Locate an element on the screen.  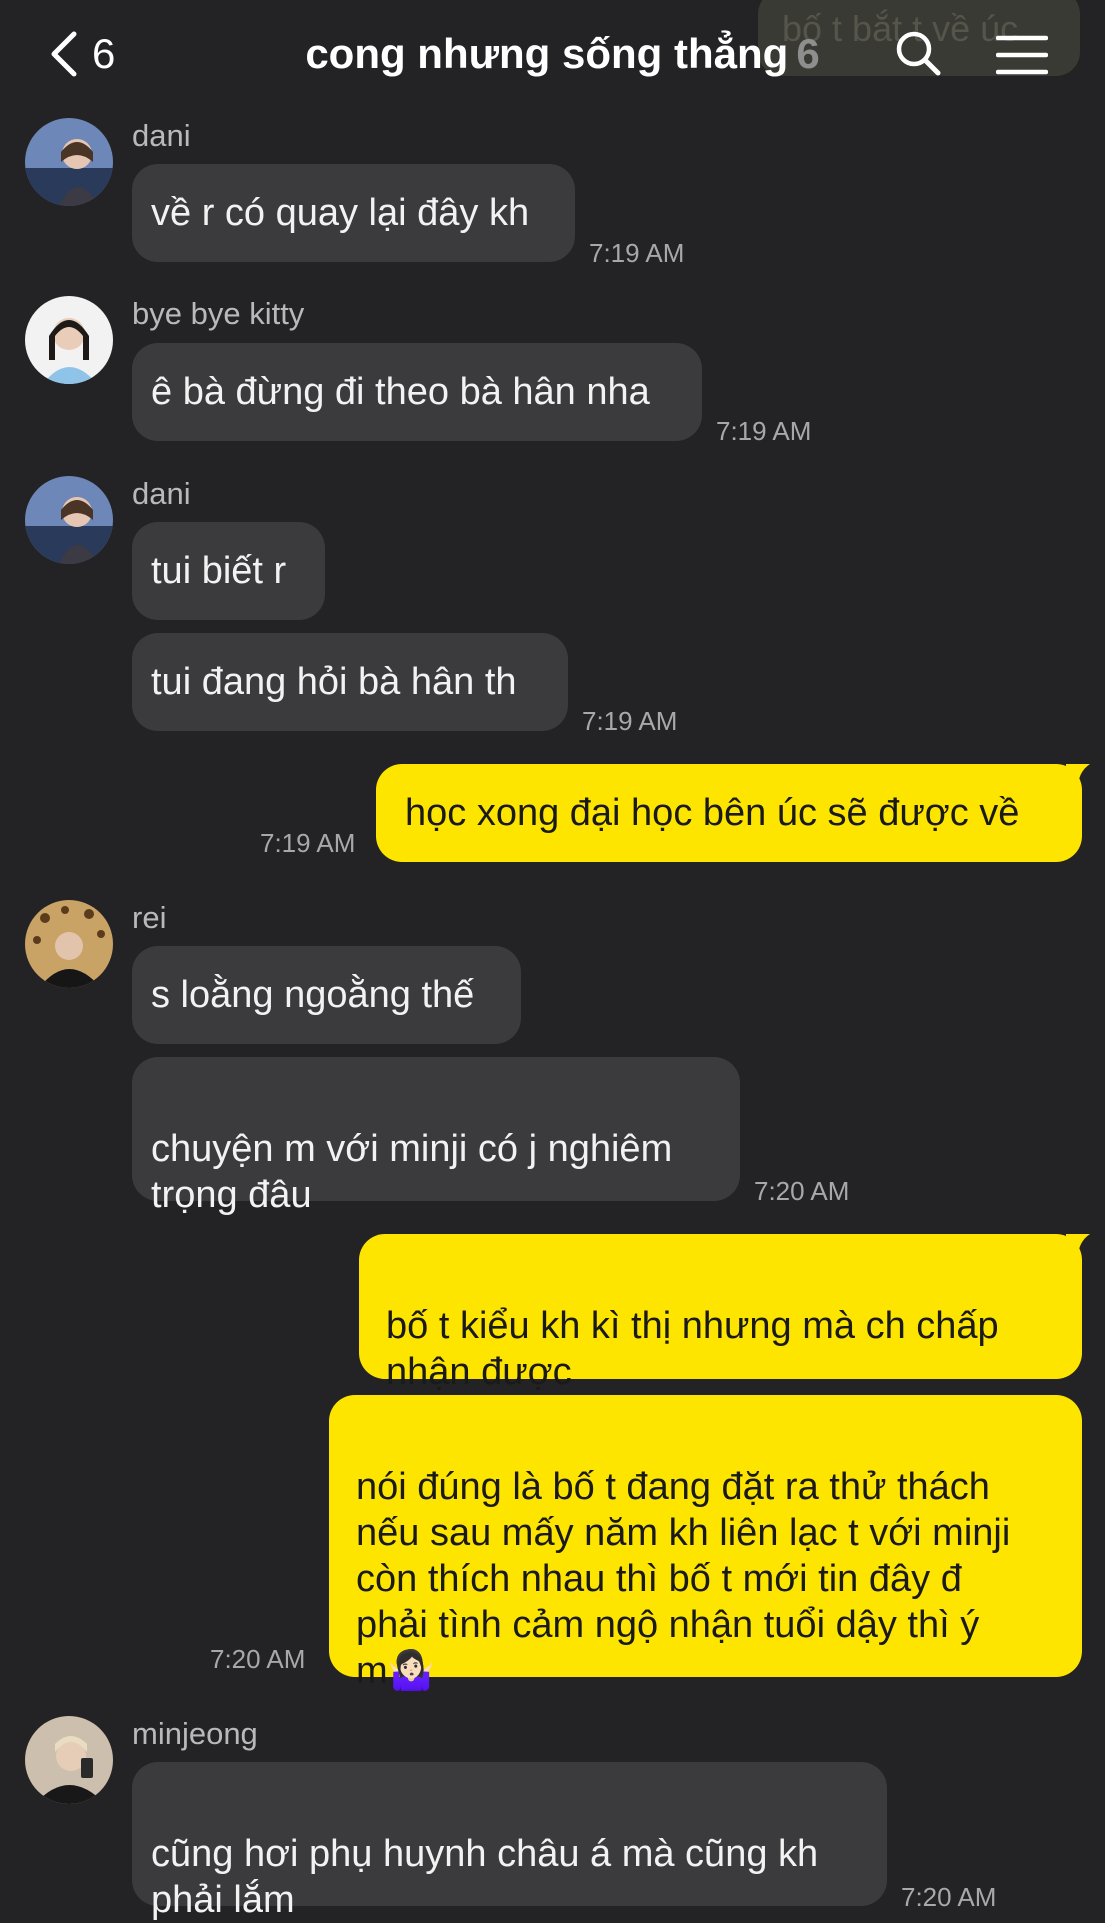
message-text: học xong đại học bên úc sẽ được về is located at coordinates (712, 813).